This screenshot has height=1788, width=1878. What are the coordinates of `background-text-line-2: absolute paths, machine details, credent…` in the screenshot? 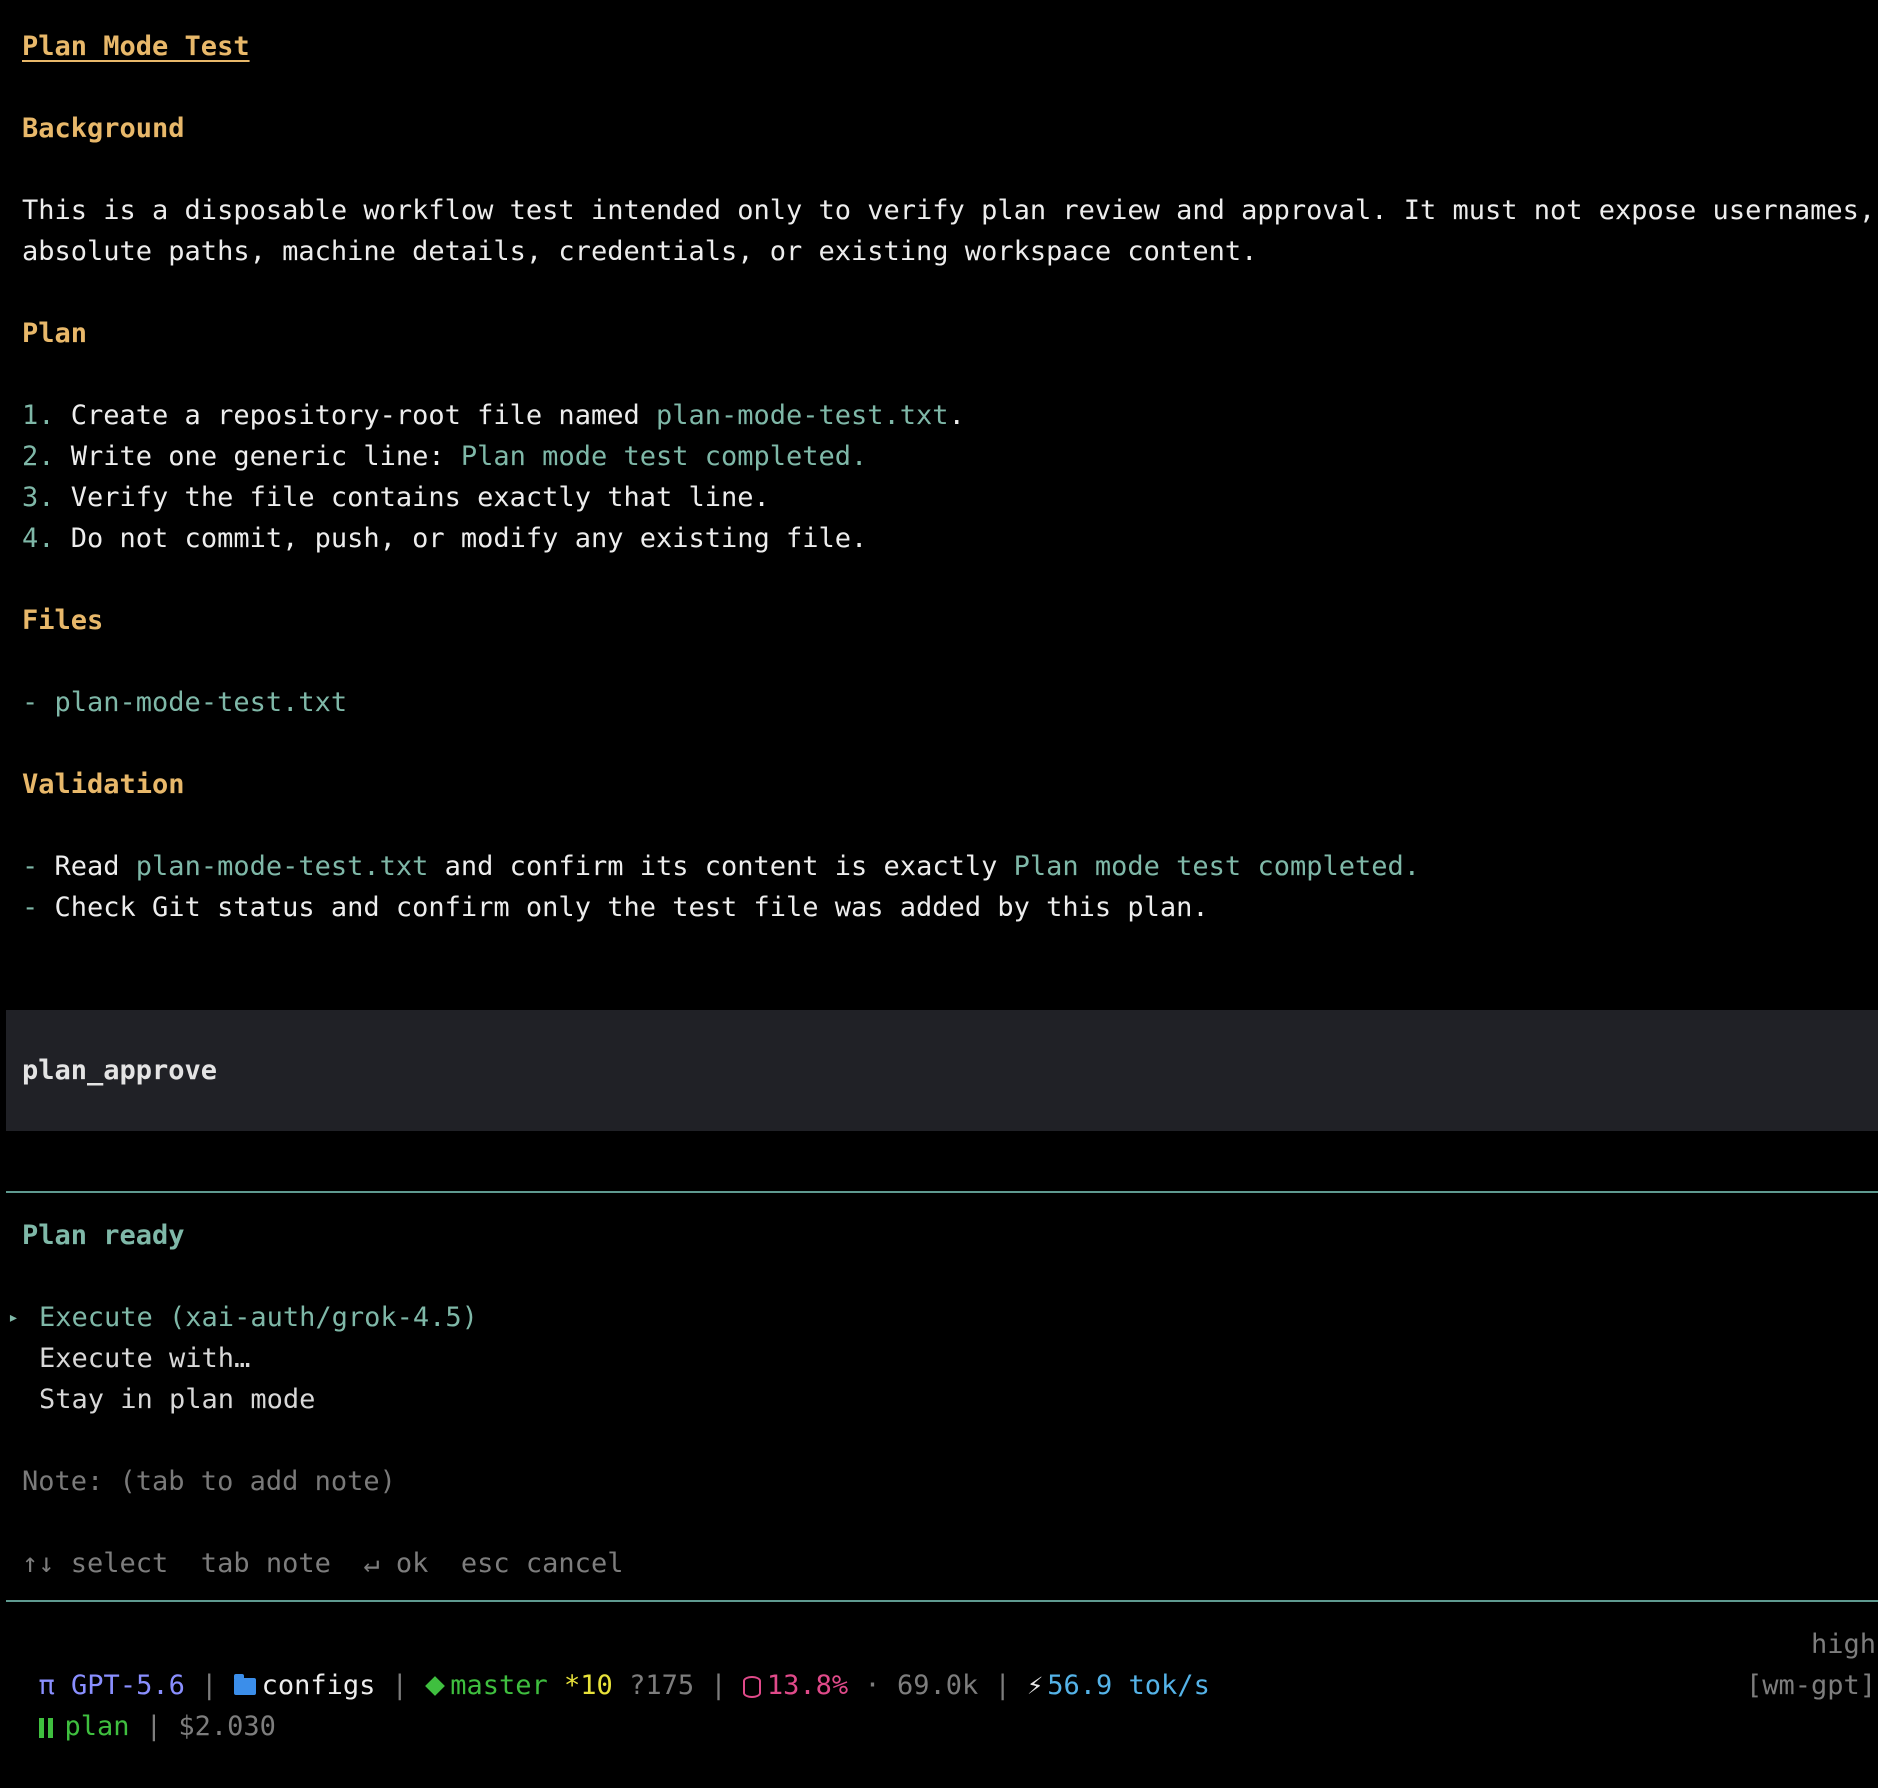 It's located at (640, 251).